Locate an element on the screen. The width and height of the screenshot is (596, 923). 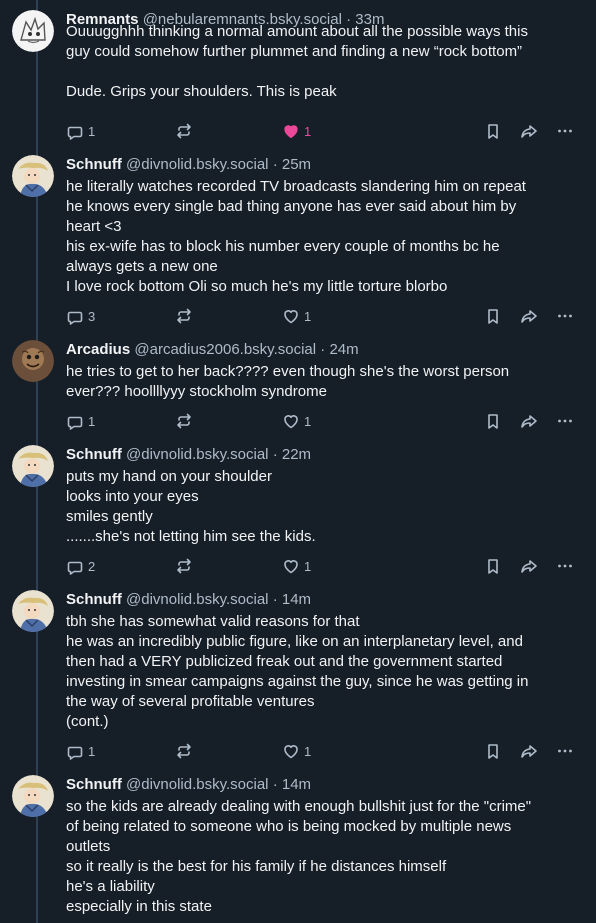
reply-count: 3 is located at coordinates (92, 316).